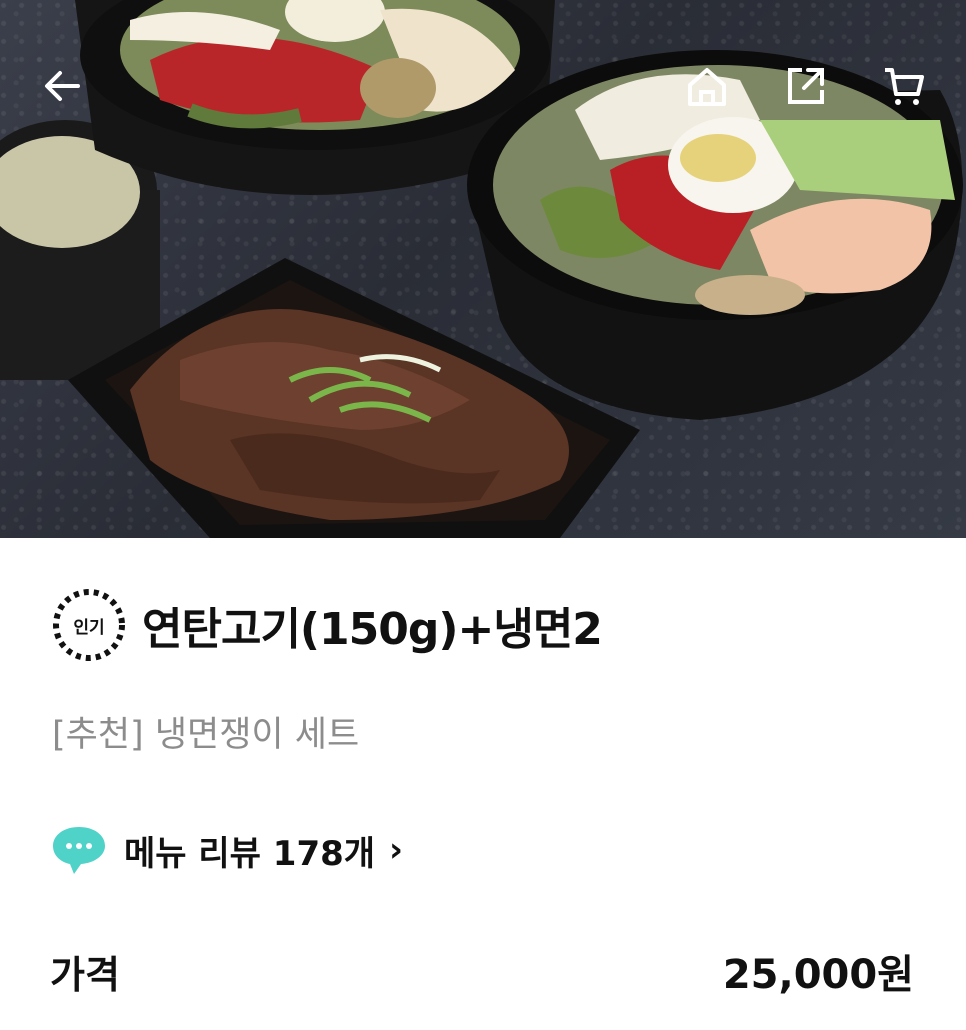 Image resolution: width=966 pixels, height=1030 pixels. I want to click on back-arrow-icon, so click(62, 86).